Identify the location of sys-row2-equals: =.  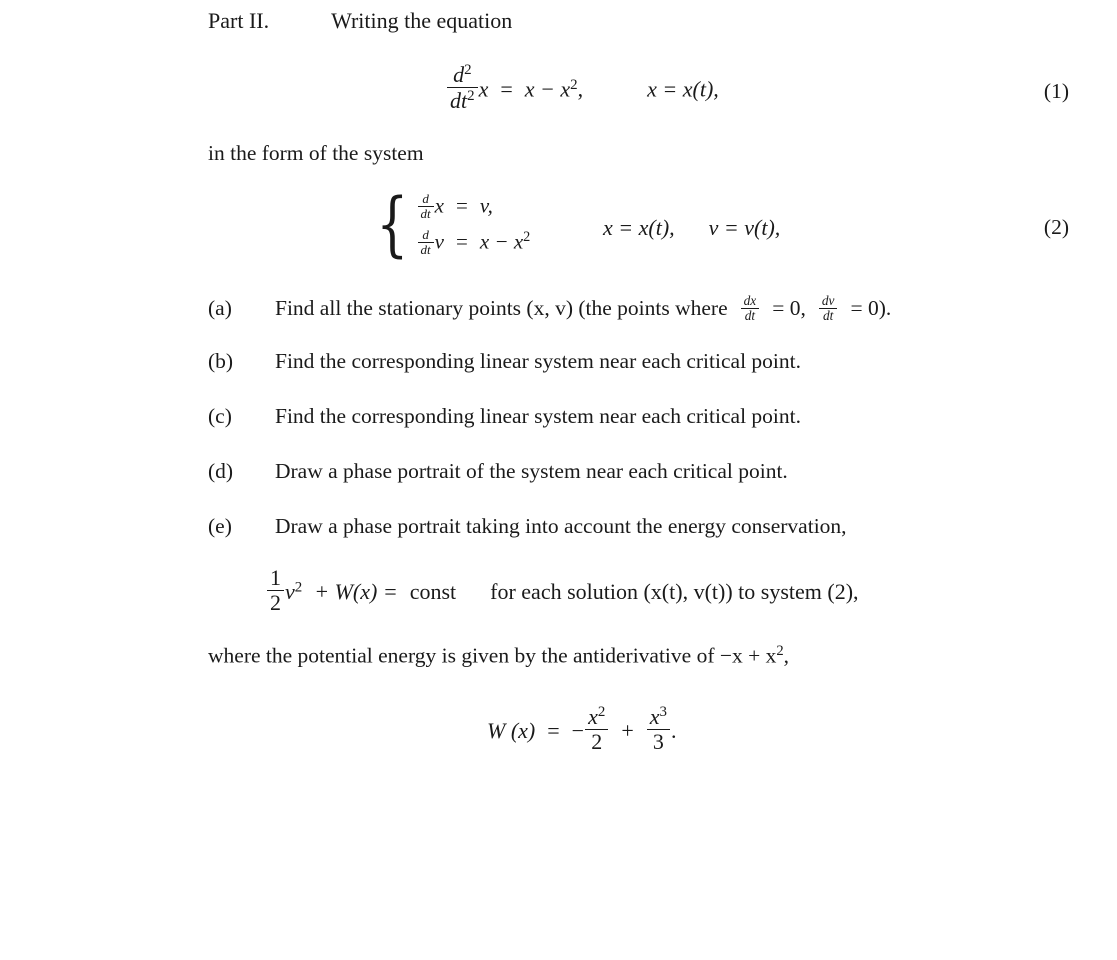
(462, 241).